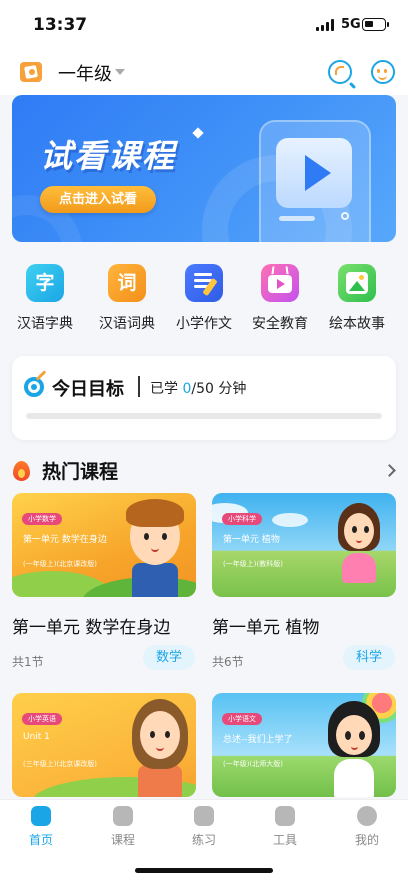 The height and width of the screenshot is (883, 408). What do you see at coordinates (228, 662) in the screenshot?
I see `lesson-count: 共6节` at bounding box center [228, 662].